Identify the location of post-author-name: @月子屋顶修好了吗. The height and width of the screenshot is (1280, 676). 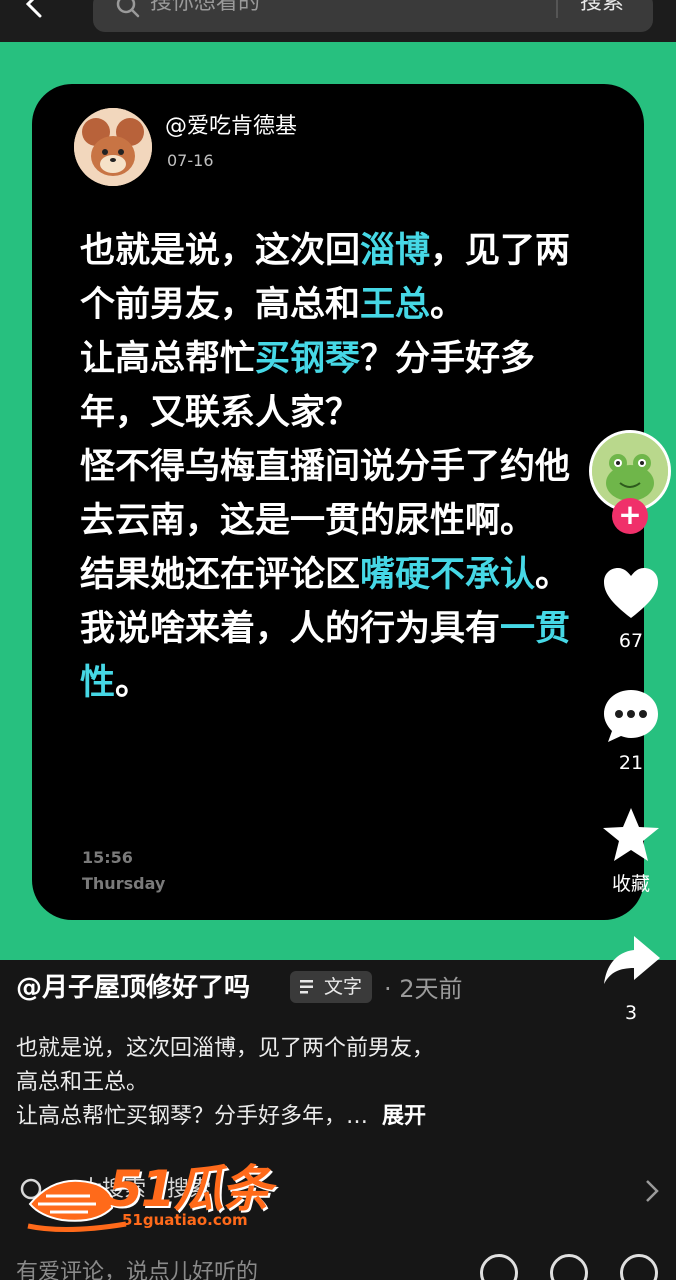
(133, 988).